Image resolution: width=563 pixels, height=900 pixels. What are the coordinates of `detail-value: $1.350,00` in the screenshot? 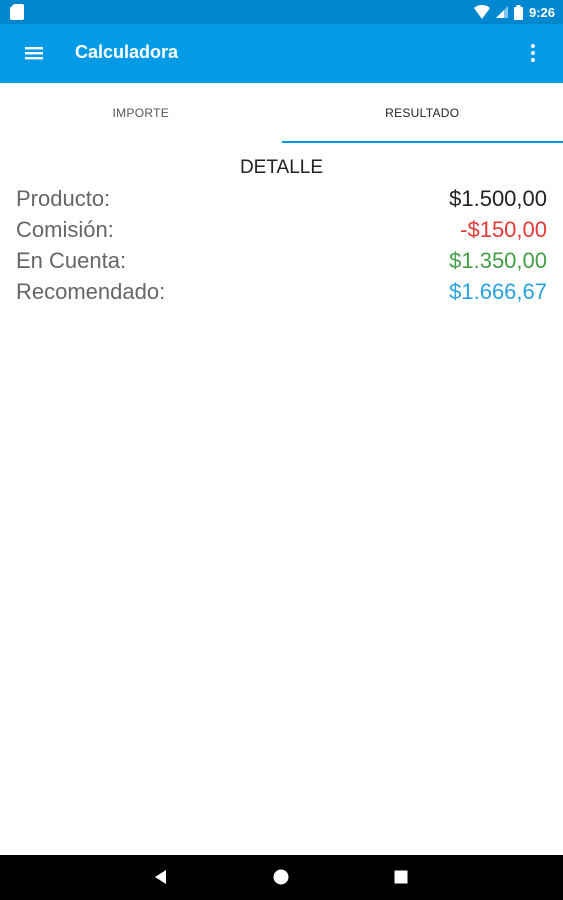 It's located at (498, 260).